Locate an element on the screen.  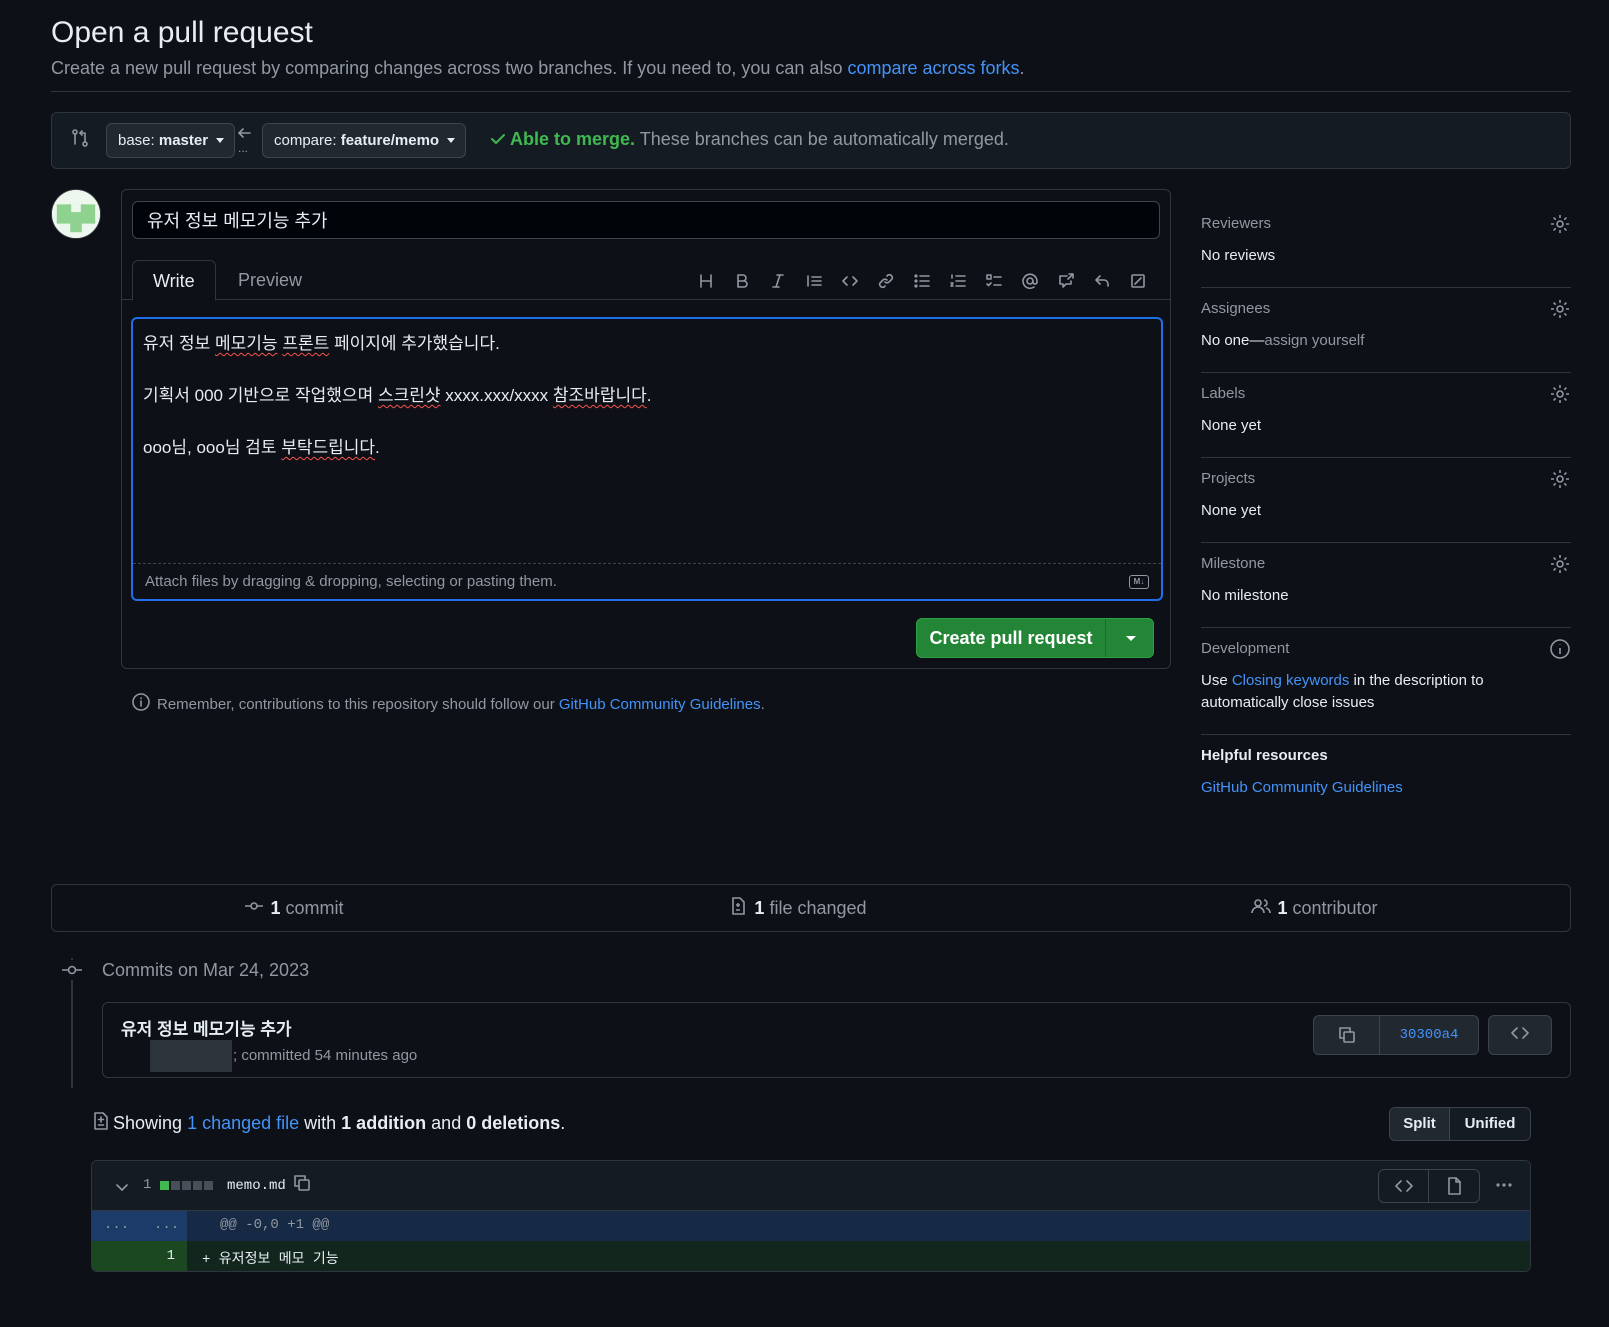
compare-across-forks-link: compare across forks is located at coordinates (933, 68).